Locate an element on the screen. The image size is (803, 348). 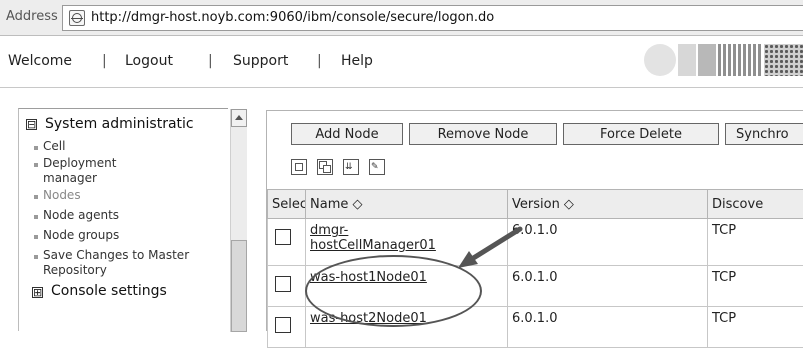
sidebar-item-node-groups: Node groups is located at coordinates (81, 235).